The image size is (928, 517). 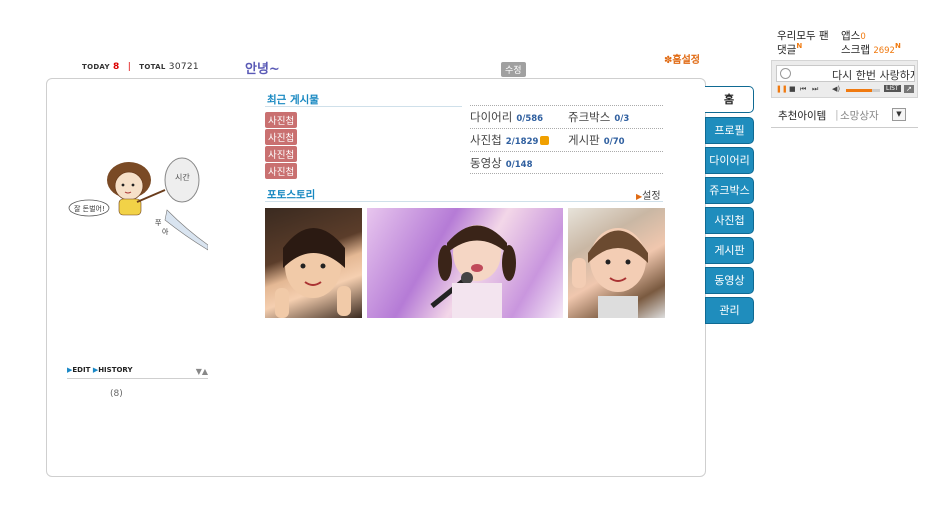 I want to click on stat-label: 쥬크박스, so click(x=589, y=117).